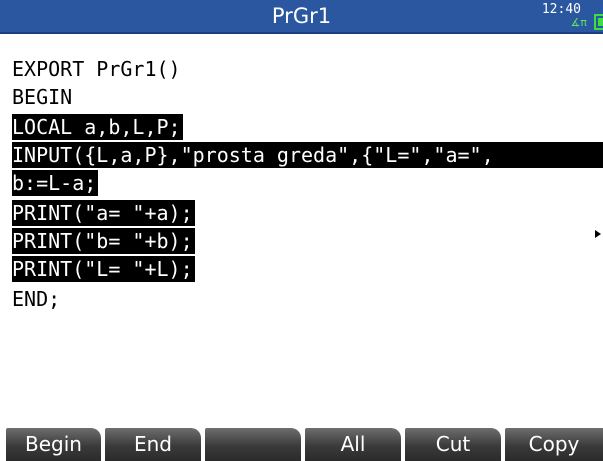 This screenshot has width=603, height=461. Describe the element at coordinates (307, 155) in the screenshot. I see `code-line: INPUT({L,a,P},"prosta greda",{"L=","a=",` at that location.